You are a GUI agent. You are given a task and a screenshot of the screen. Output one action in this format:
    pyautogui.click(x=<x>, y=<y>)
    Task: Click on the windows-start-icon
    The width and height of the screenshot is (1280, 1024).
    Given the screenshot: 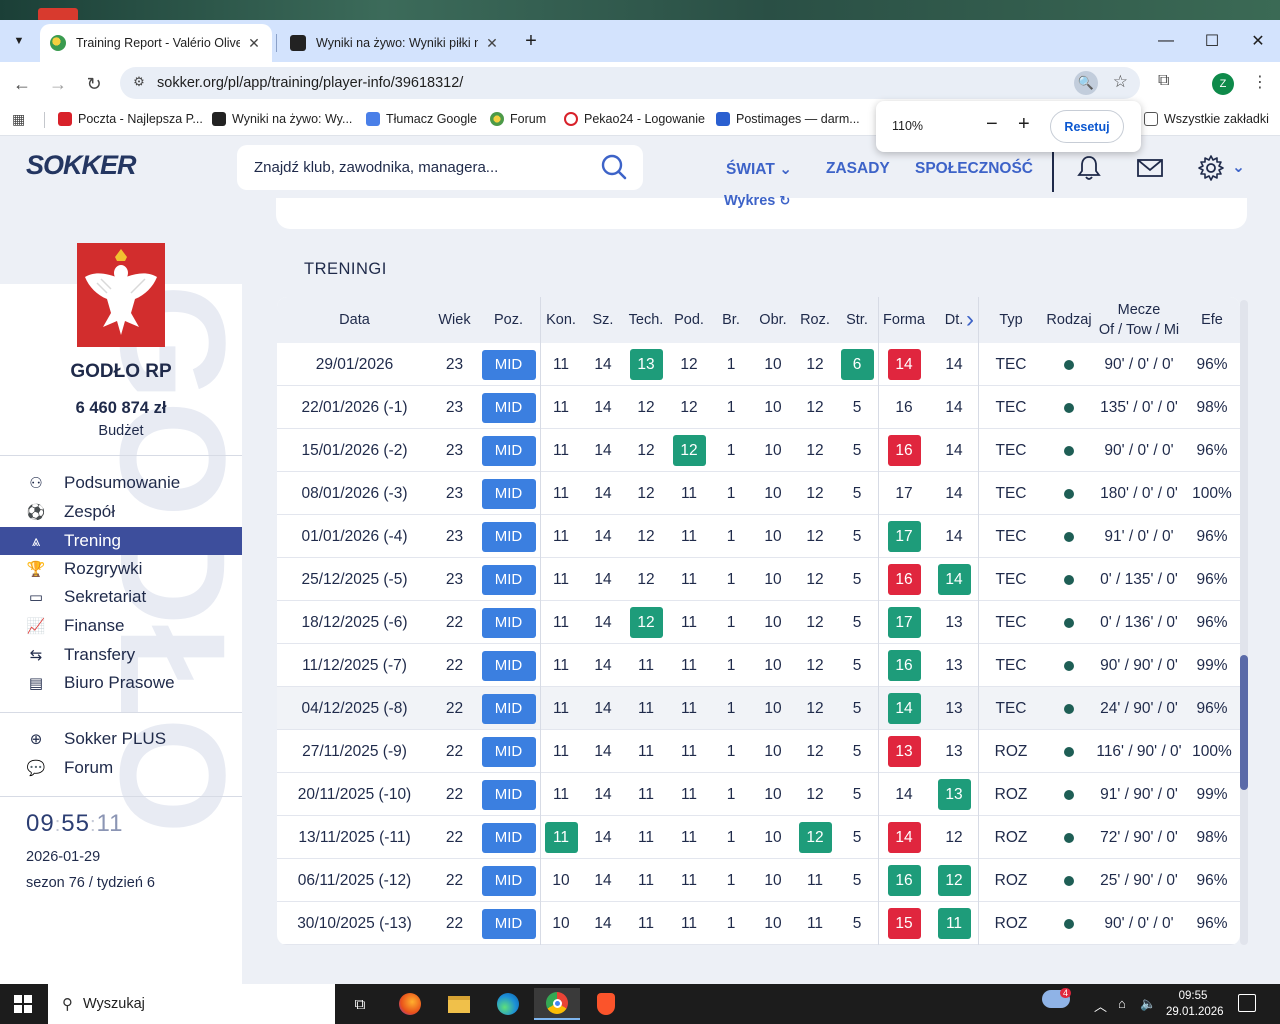 What is the action you would take?
    pyautogui.click(x=23, y=1004)
    